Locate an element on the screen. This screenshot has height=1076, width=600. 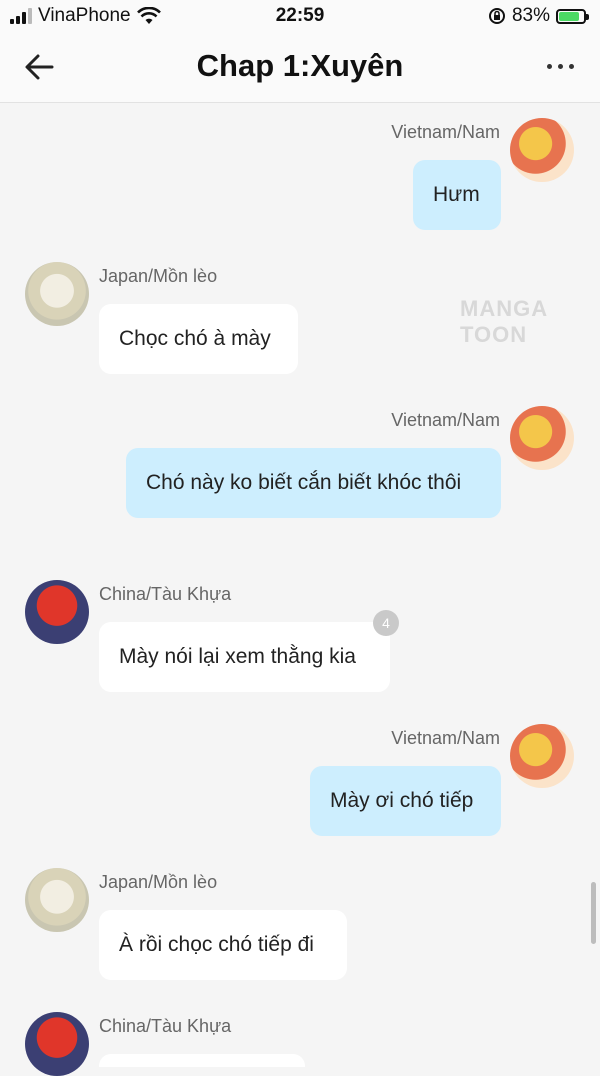
scrollbar is located at coordinates (593, 913).